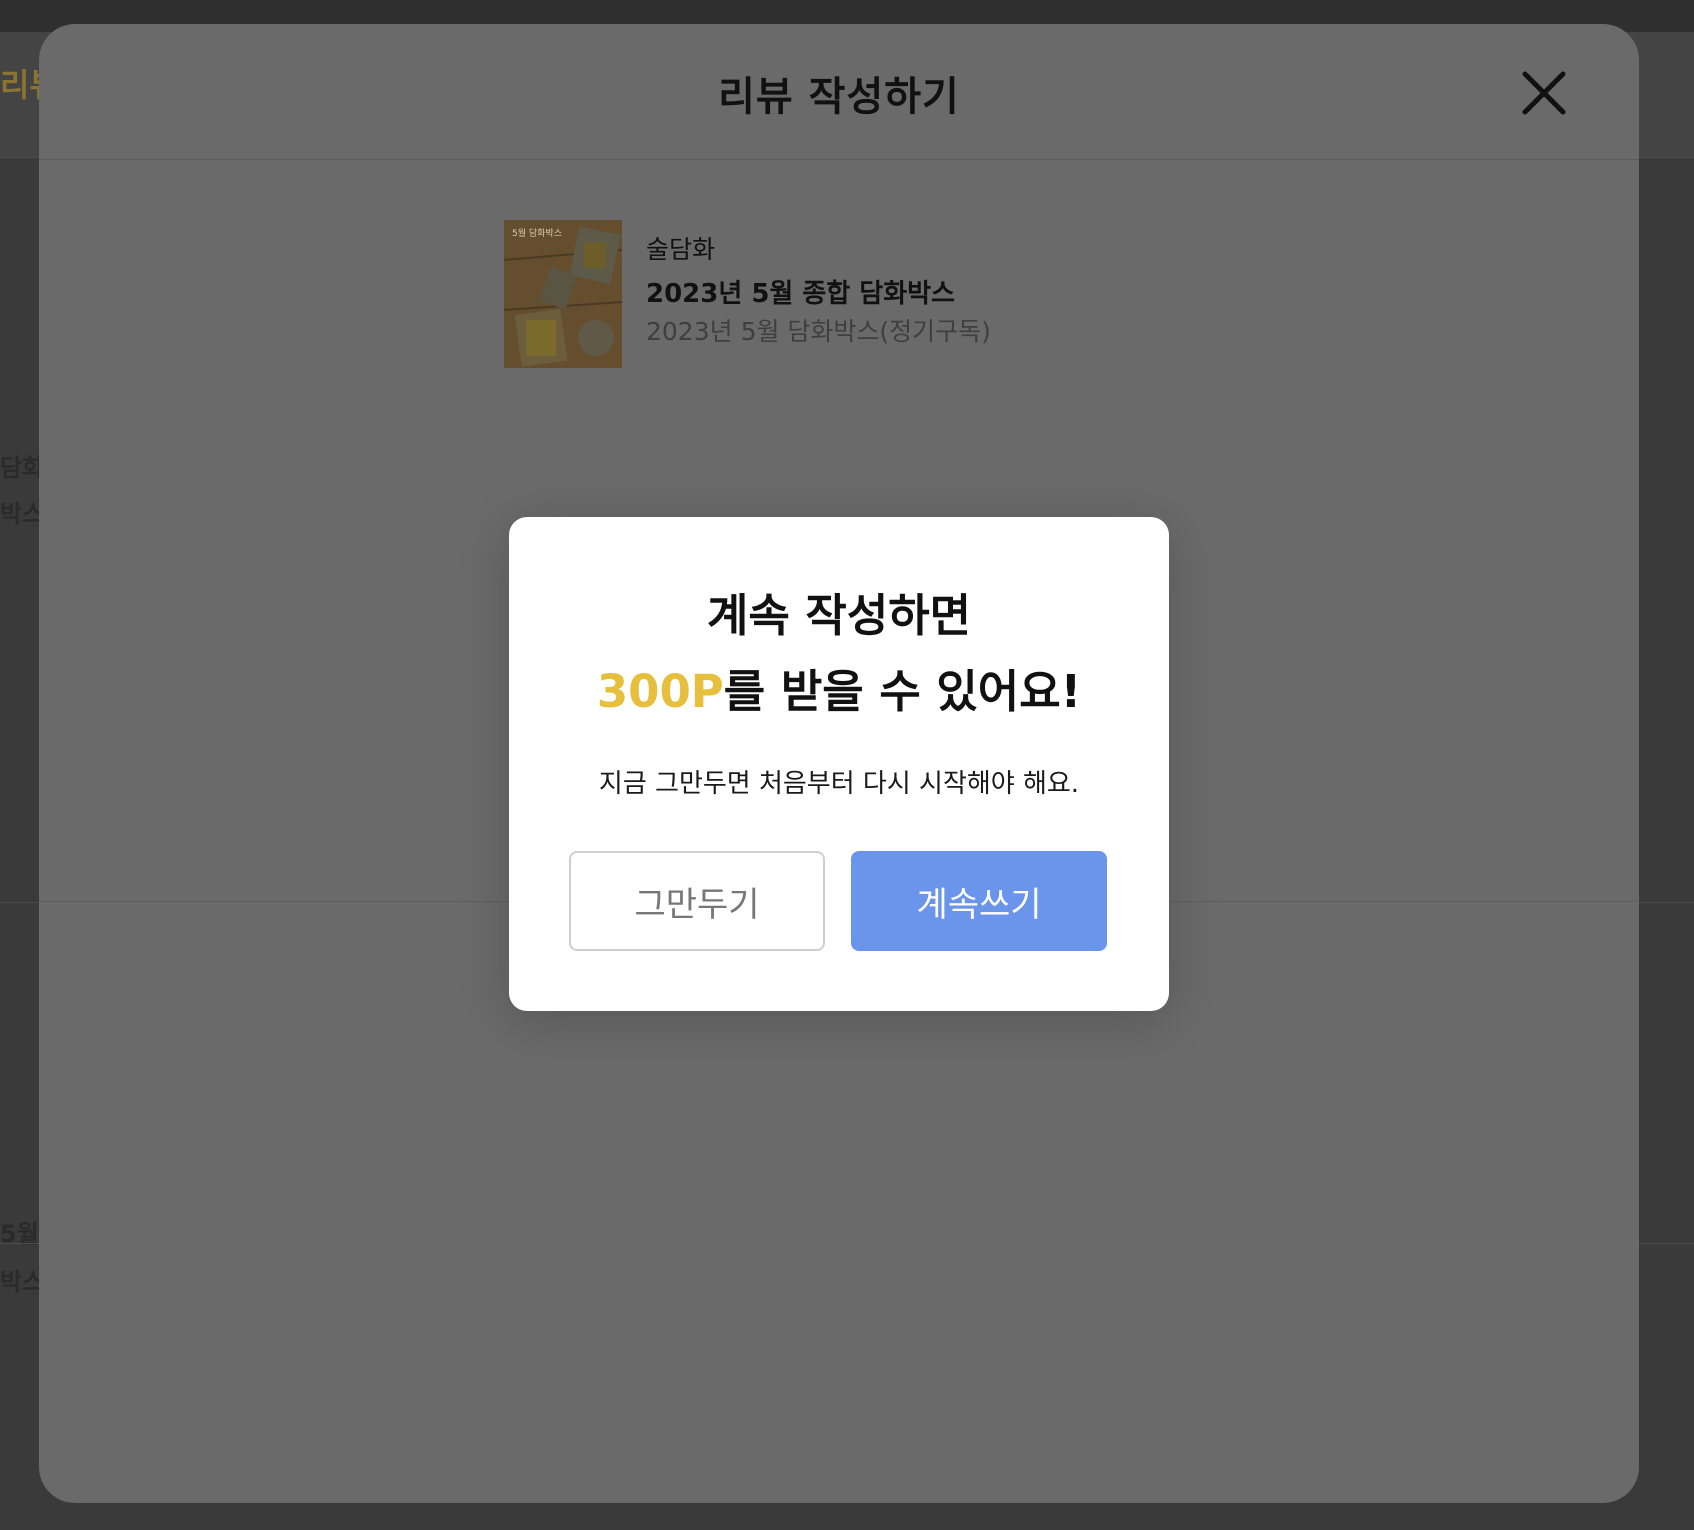  What do you see at coordinates (660, 691) in the screenshot?
I see `points-amount: 300P` at bounding box center [660, 691].